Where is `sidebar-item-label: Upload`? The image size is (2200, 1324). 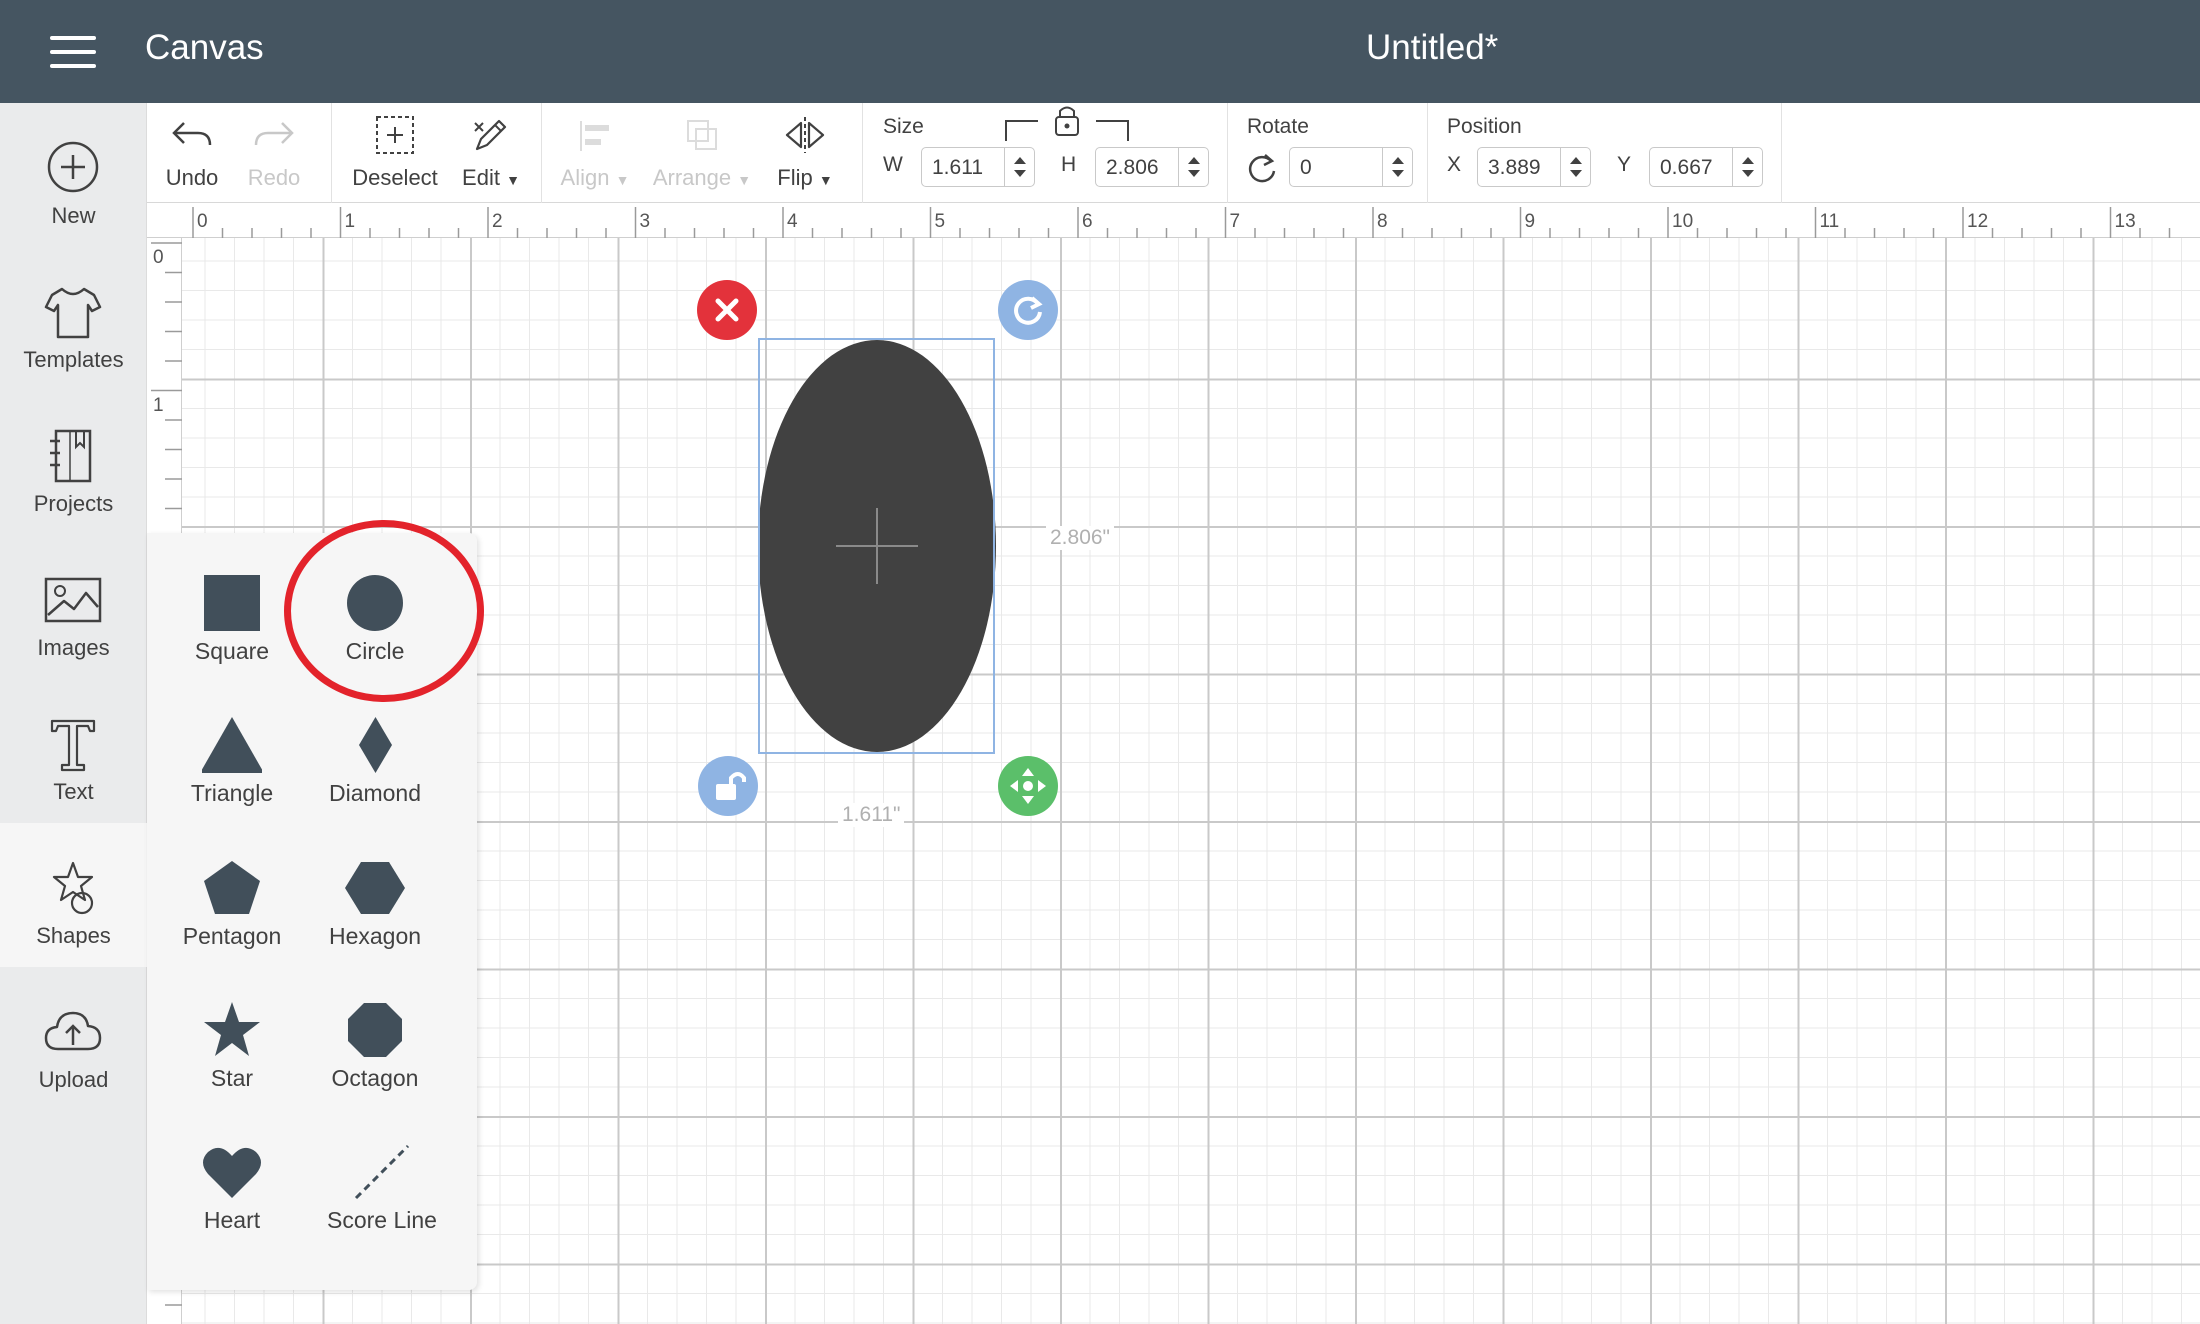
sidebar-item-label: Upload is located at coordinates (73, 1079).